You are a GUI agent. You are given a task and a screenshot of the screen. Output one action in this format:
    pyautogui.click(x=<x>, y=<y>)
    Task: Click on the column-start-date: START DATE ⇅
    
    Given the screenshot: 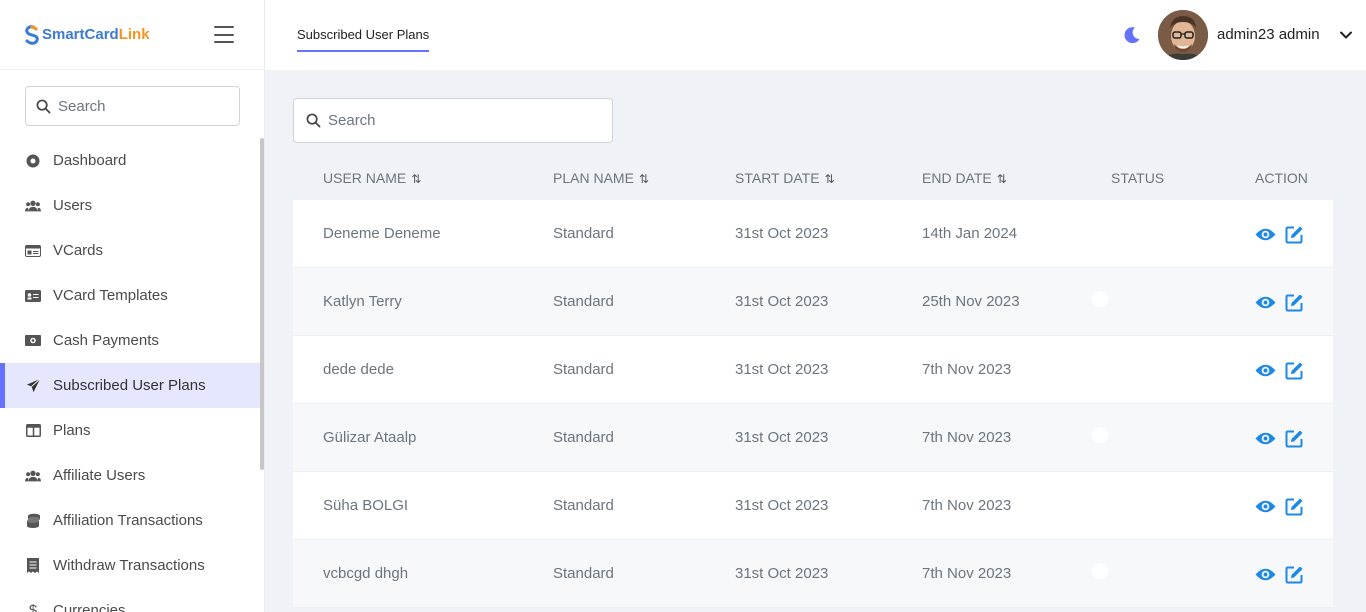 What is the action you would take?
    pyautogui.click(x=785, y=178)
    